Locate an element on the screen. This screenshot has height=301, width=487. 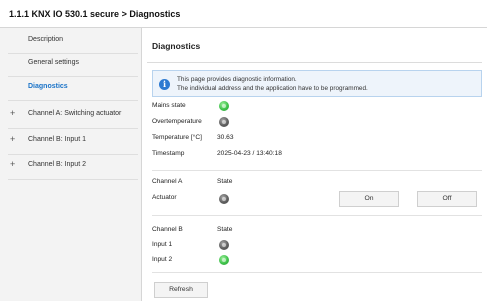
channel-b-state-header: State is located at coordinates (225, 229).